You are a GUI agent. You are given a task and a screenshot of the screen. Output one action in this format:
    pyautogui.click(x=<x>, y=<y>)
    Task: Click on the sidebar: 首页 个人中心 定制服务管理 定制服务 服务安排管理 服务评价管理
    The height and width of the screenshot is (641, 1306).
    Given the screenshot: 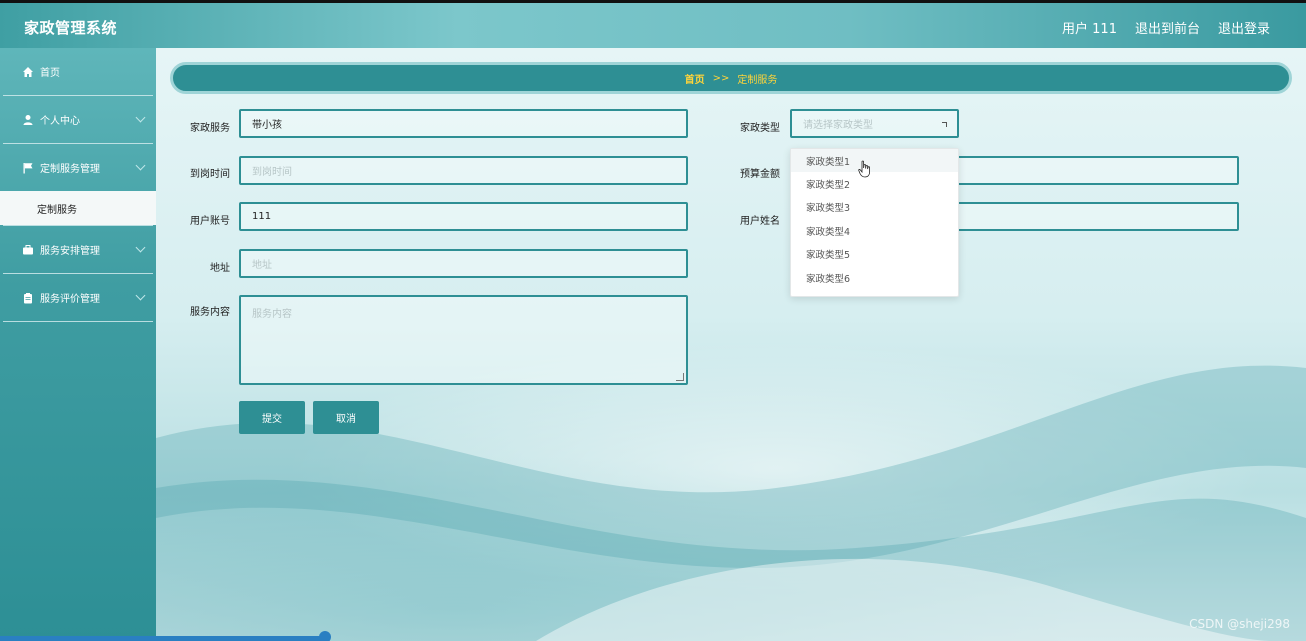 What is the action you would take?
    pyautogui.click(x=78, y=344)
    